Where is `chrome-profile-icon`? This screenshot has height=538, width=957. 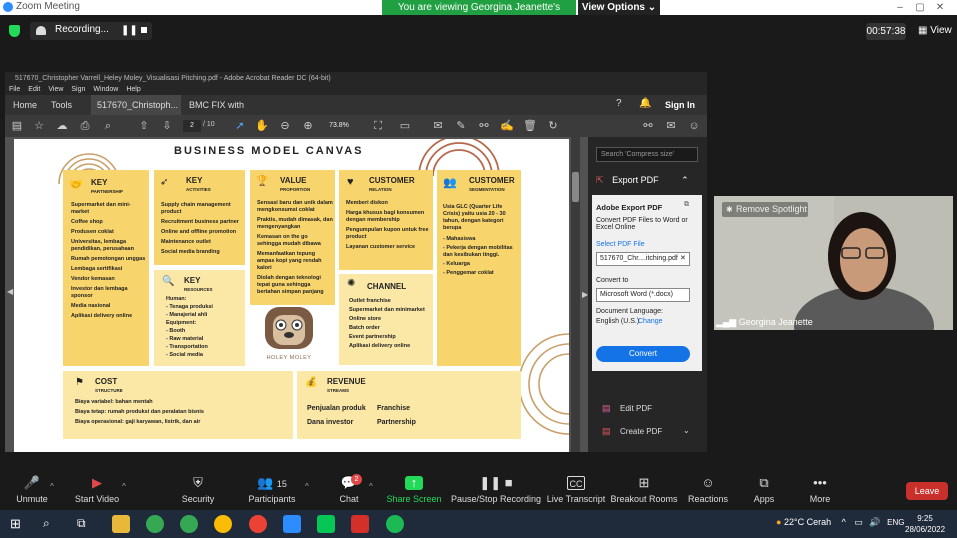 chrome-profile-icon is located at coordinates (189, 524).